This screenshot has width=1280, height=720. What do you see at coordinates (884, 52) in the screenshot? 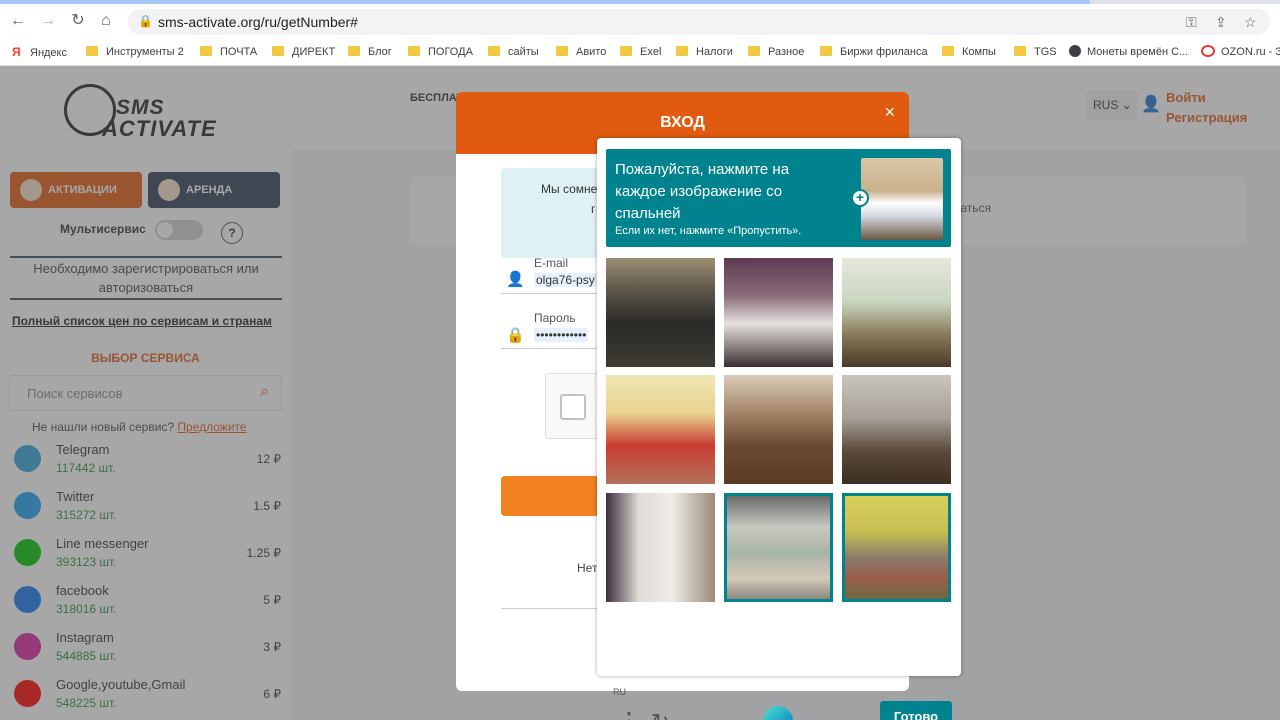
I see `bookmark-label: Биржи фриланса` at bounding box center [884, 52].